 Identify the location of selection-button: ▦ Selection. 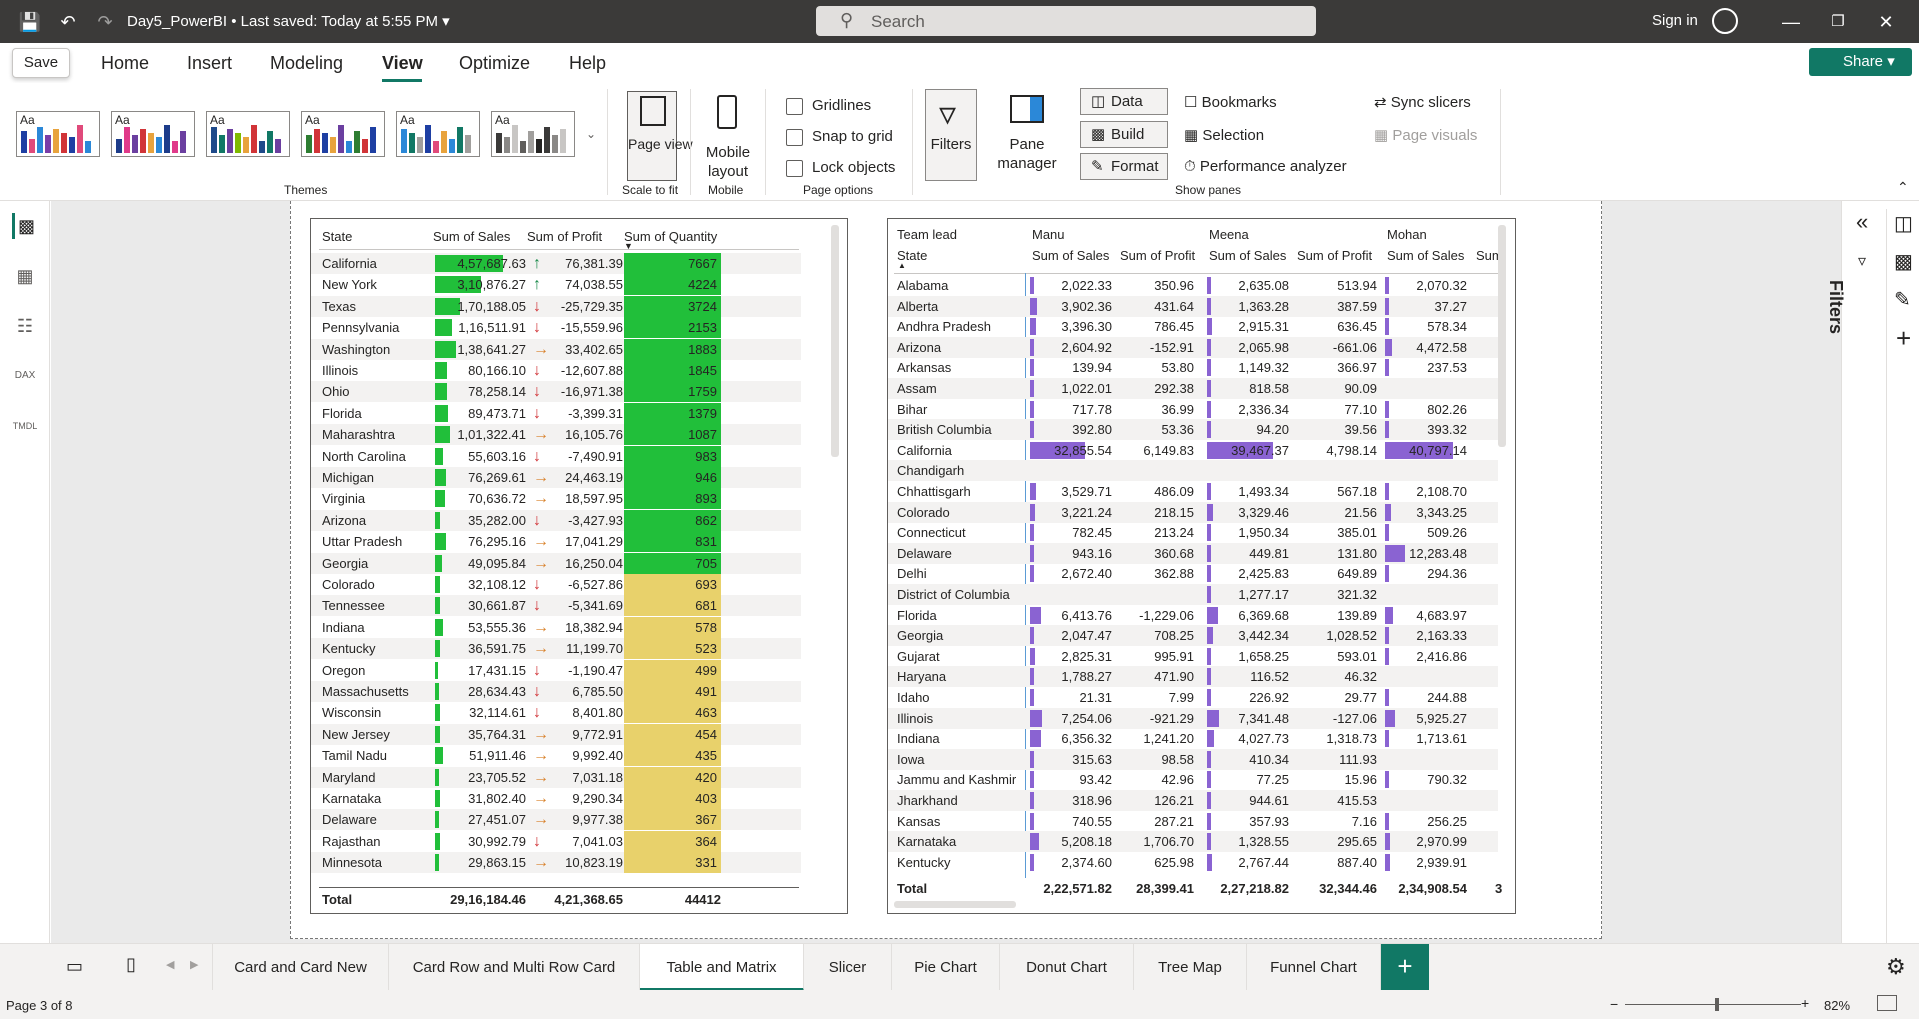
(1224, 135).